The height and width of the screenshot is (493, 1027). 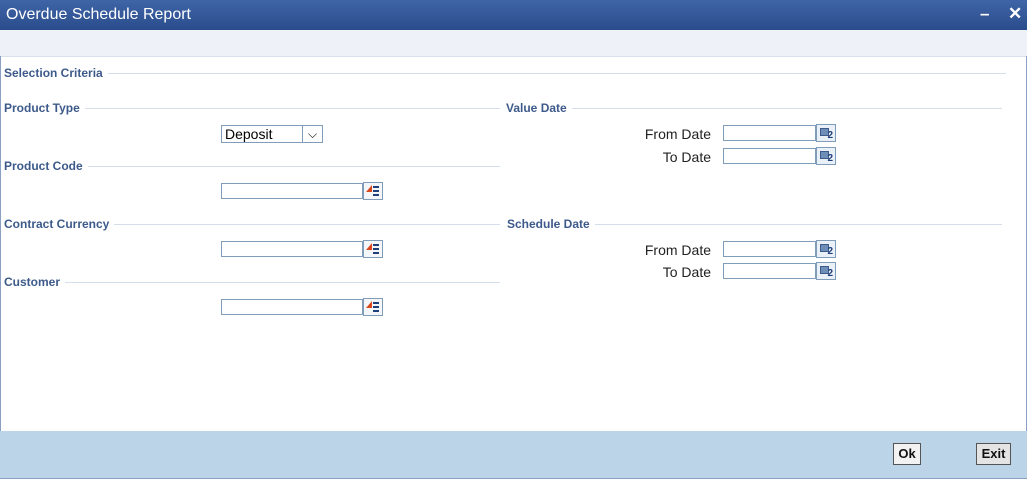 What do you see at coordinates (754, 108) in the screenshot?
I see `section-value-date: Value Date` at bounding box center [754, 108].